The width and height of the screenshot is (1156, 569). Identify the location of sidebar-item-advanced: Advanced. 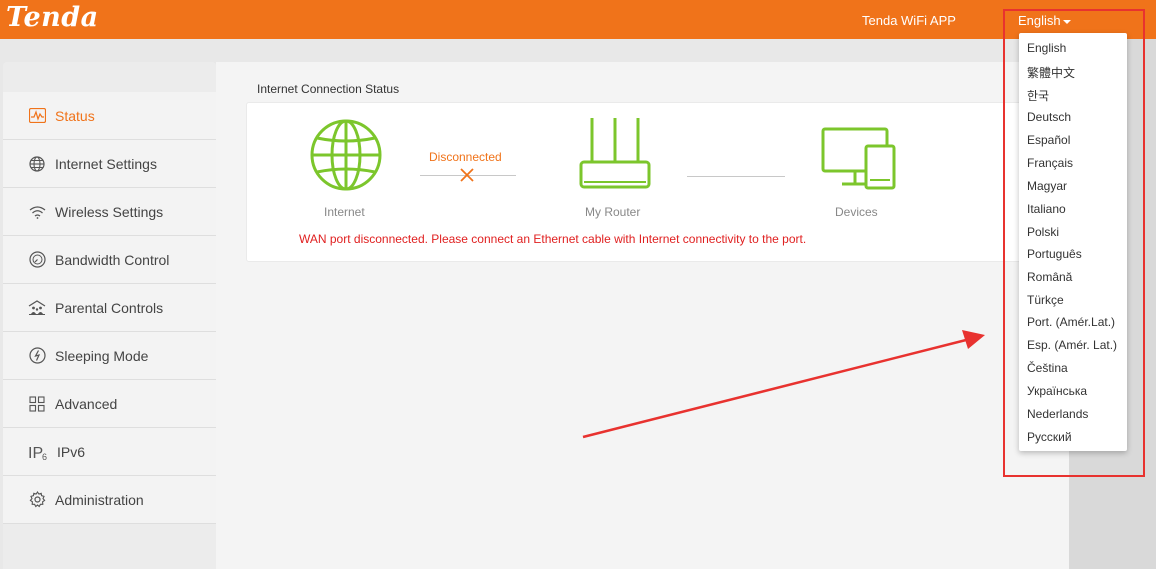
(109, 404).